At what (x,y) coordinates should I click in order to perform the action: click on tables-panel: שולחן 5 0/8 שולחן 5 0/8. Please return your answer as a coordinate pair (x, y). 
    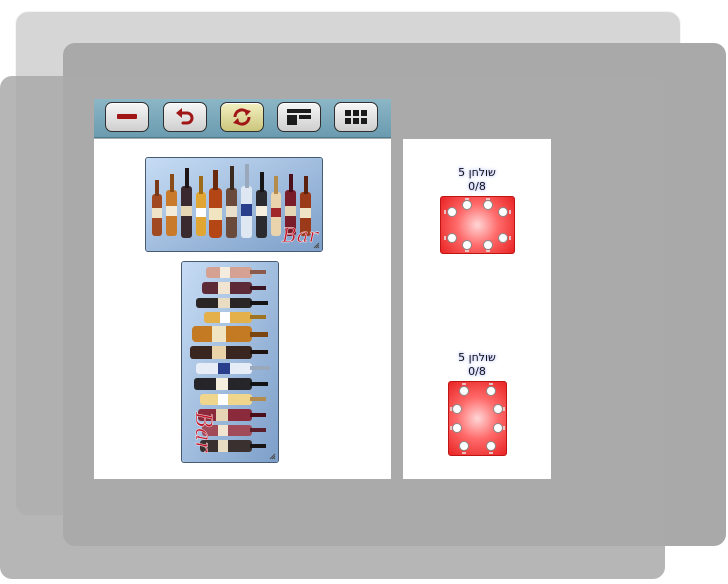
    Looking at the image, I should click on (477, 309).